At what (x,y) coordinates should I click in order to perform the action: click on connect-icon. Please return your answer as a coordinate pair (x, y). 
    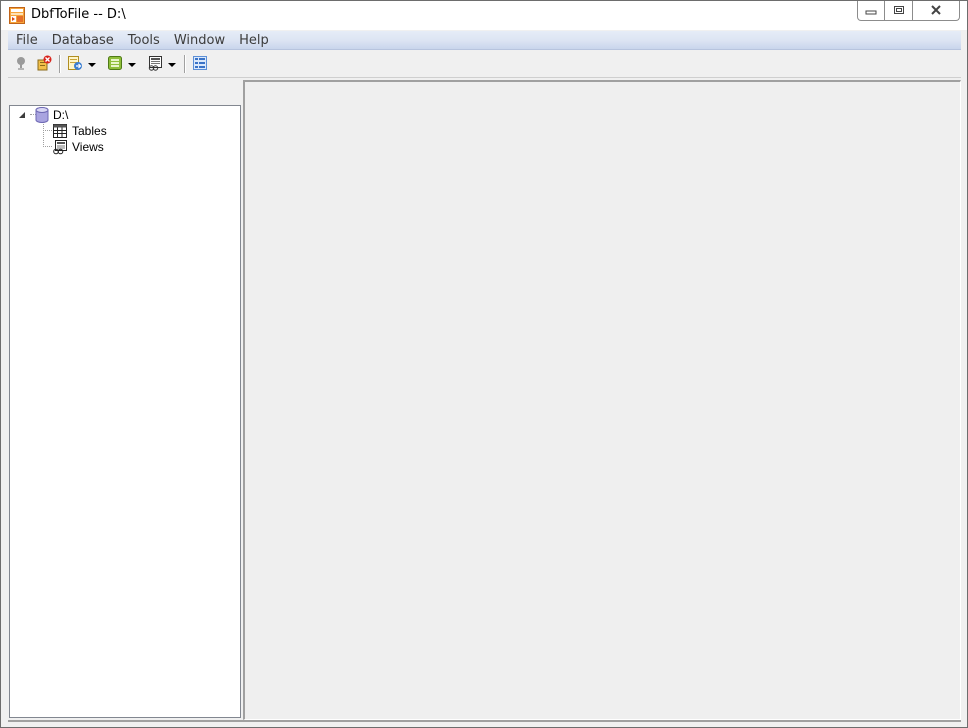
    Looking at the image, I should click on (22, 64).